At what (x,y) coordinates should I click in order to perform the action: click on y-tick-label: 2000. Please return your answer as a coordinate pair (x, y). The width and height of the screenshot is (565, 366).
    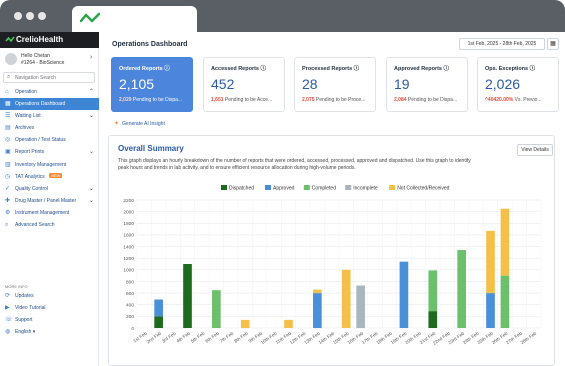
    Looking at the image, I should click on (128, 212).